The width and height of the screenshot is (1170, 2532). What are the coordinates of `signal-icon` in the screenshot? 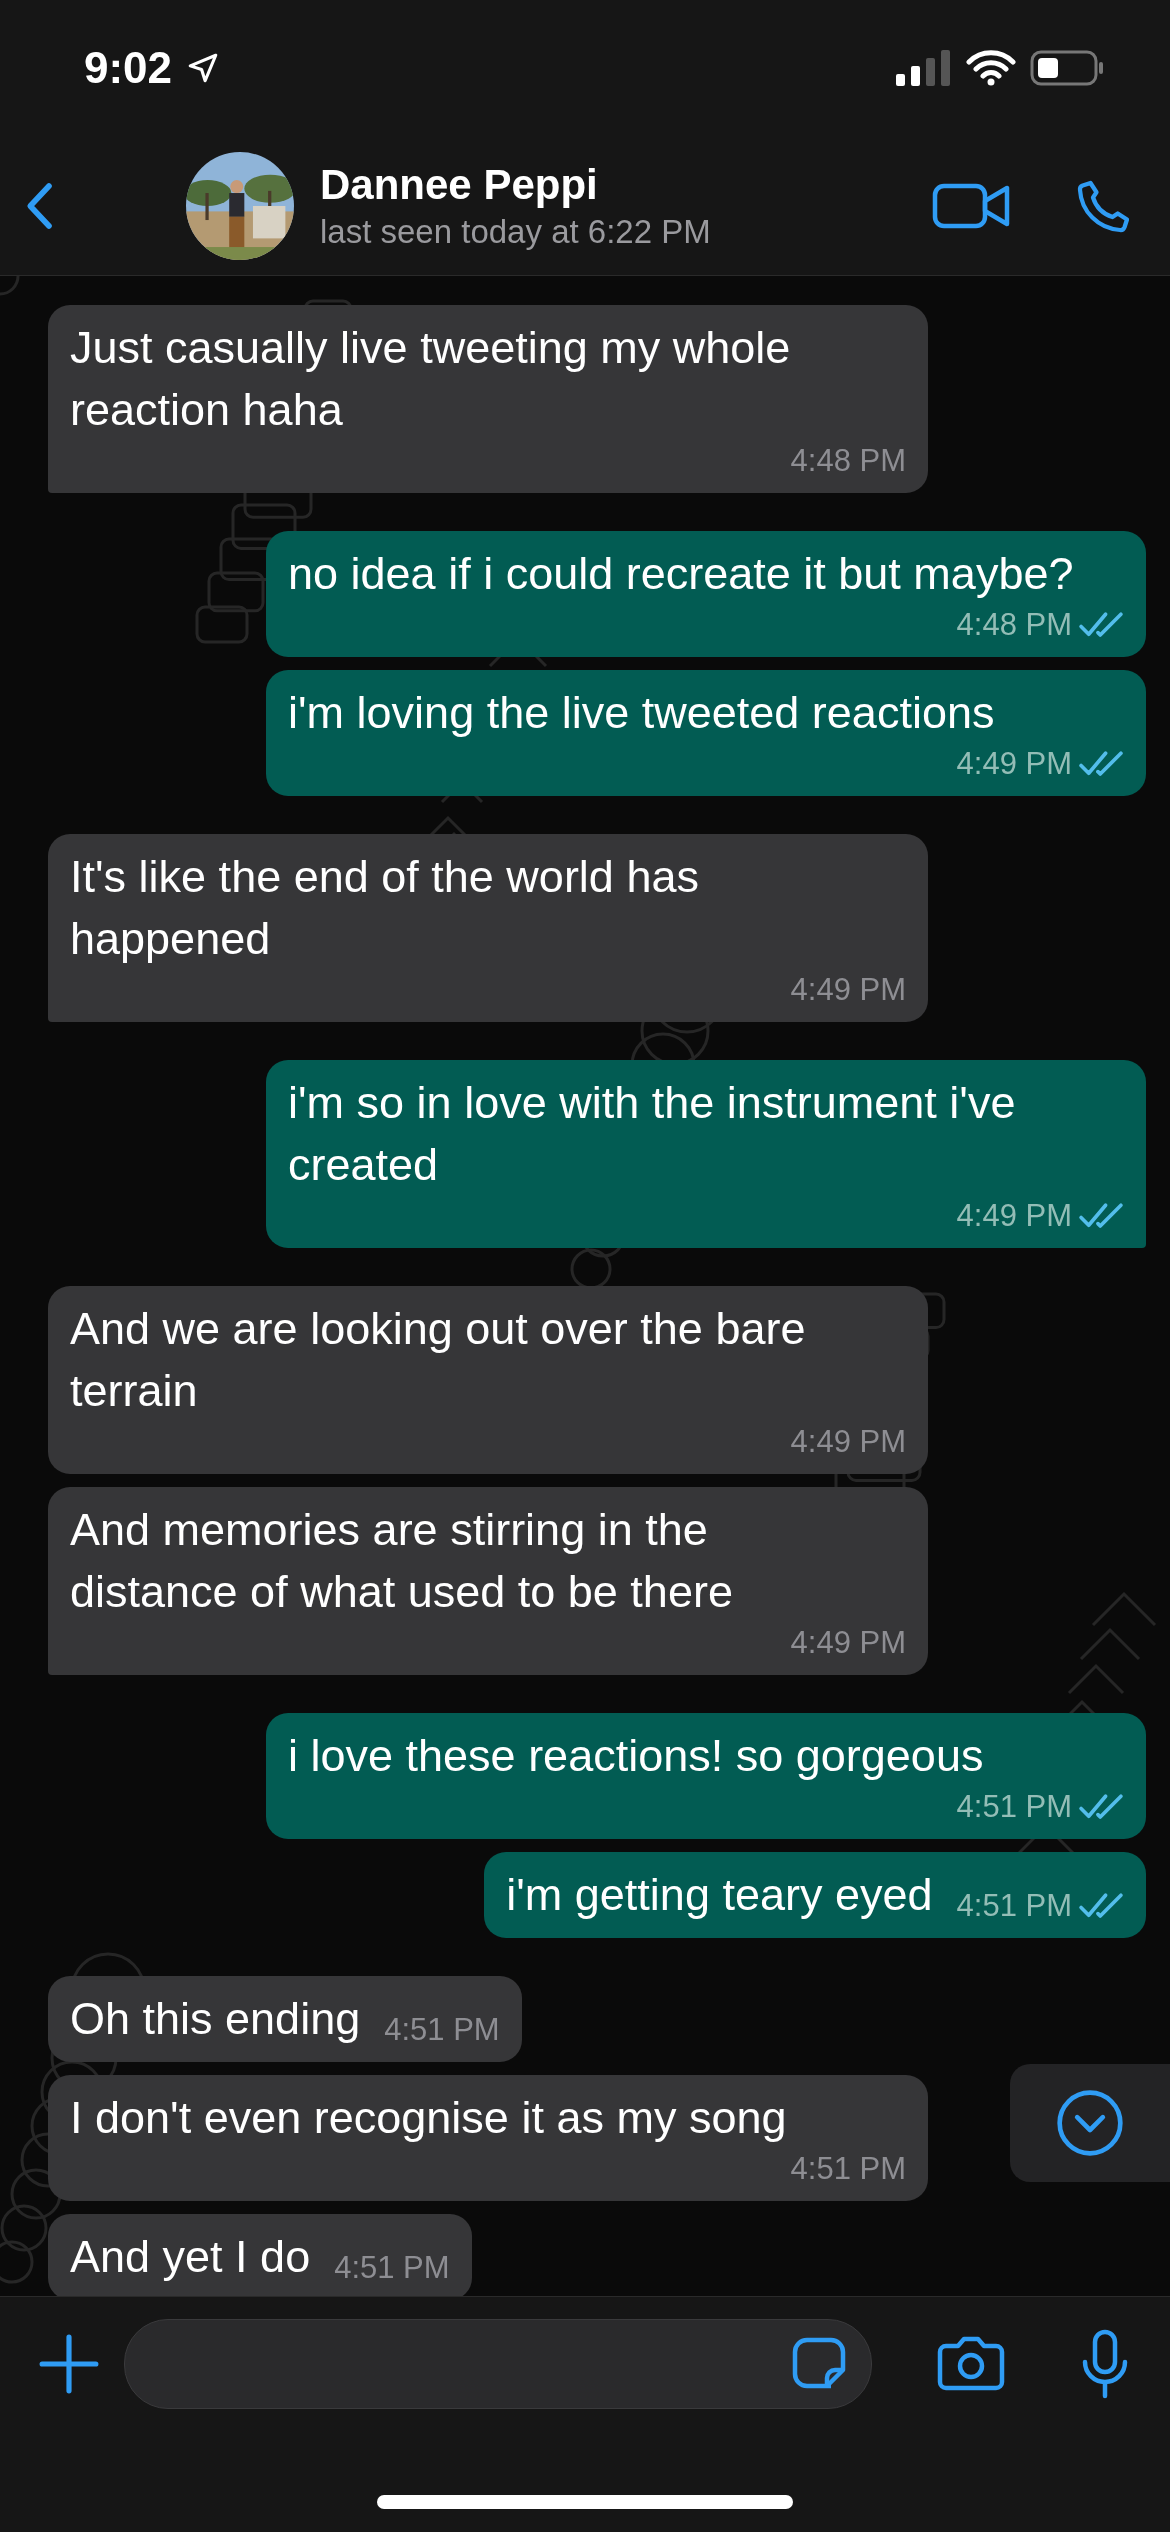 It's located at (924, 68).